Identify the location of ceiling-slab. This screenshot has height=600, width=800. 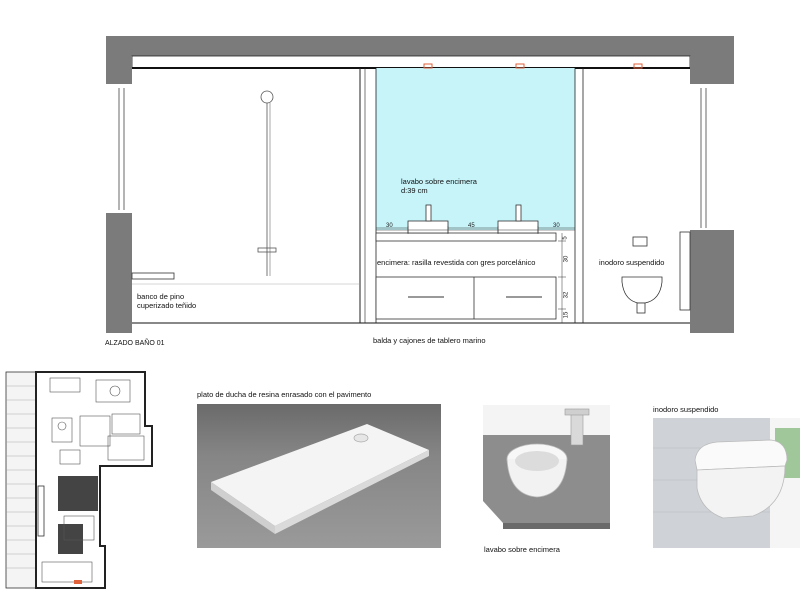
(420, 46).